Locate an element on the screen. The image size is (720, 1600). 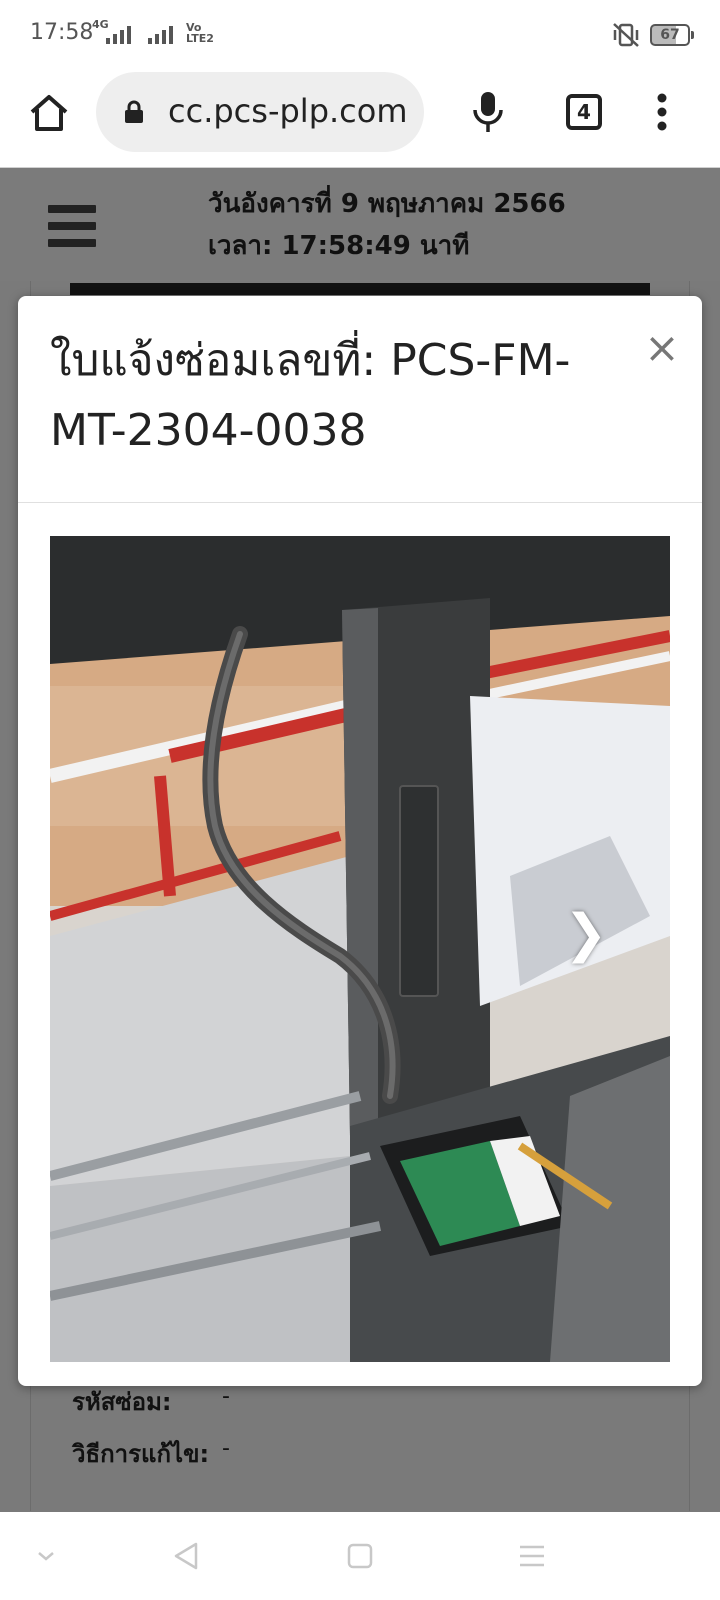
signal-icon is located at coordinates (118, 35).